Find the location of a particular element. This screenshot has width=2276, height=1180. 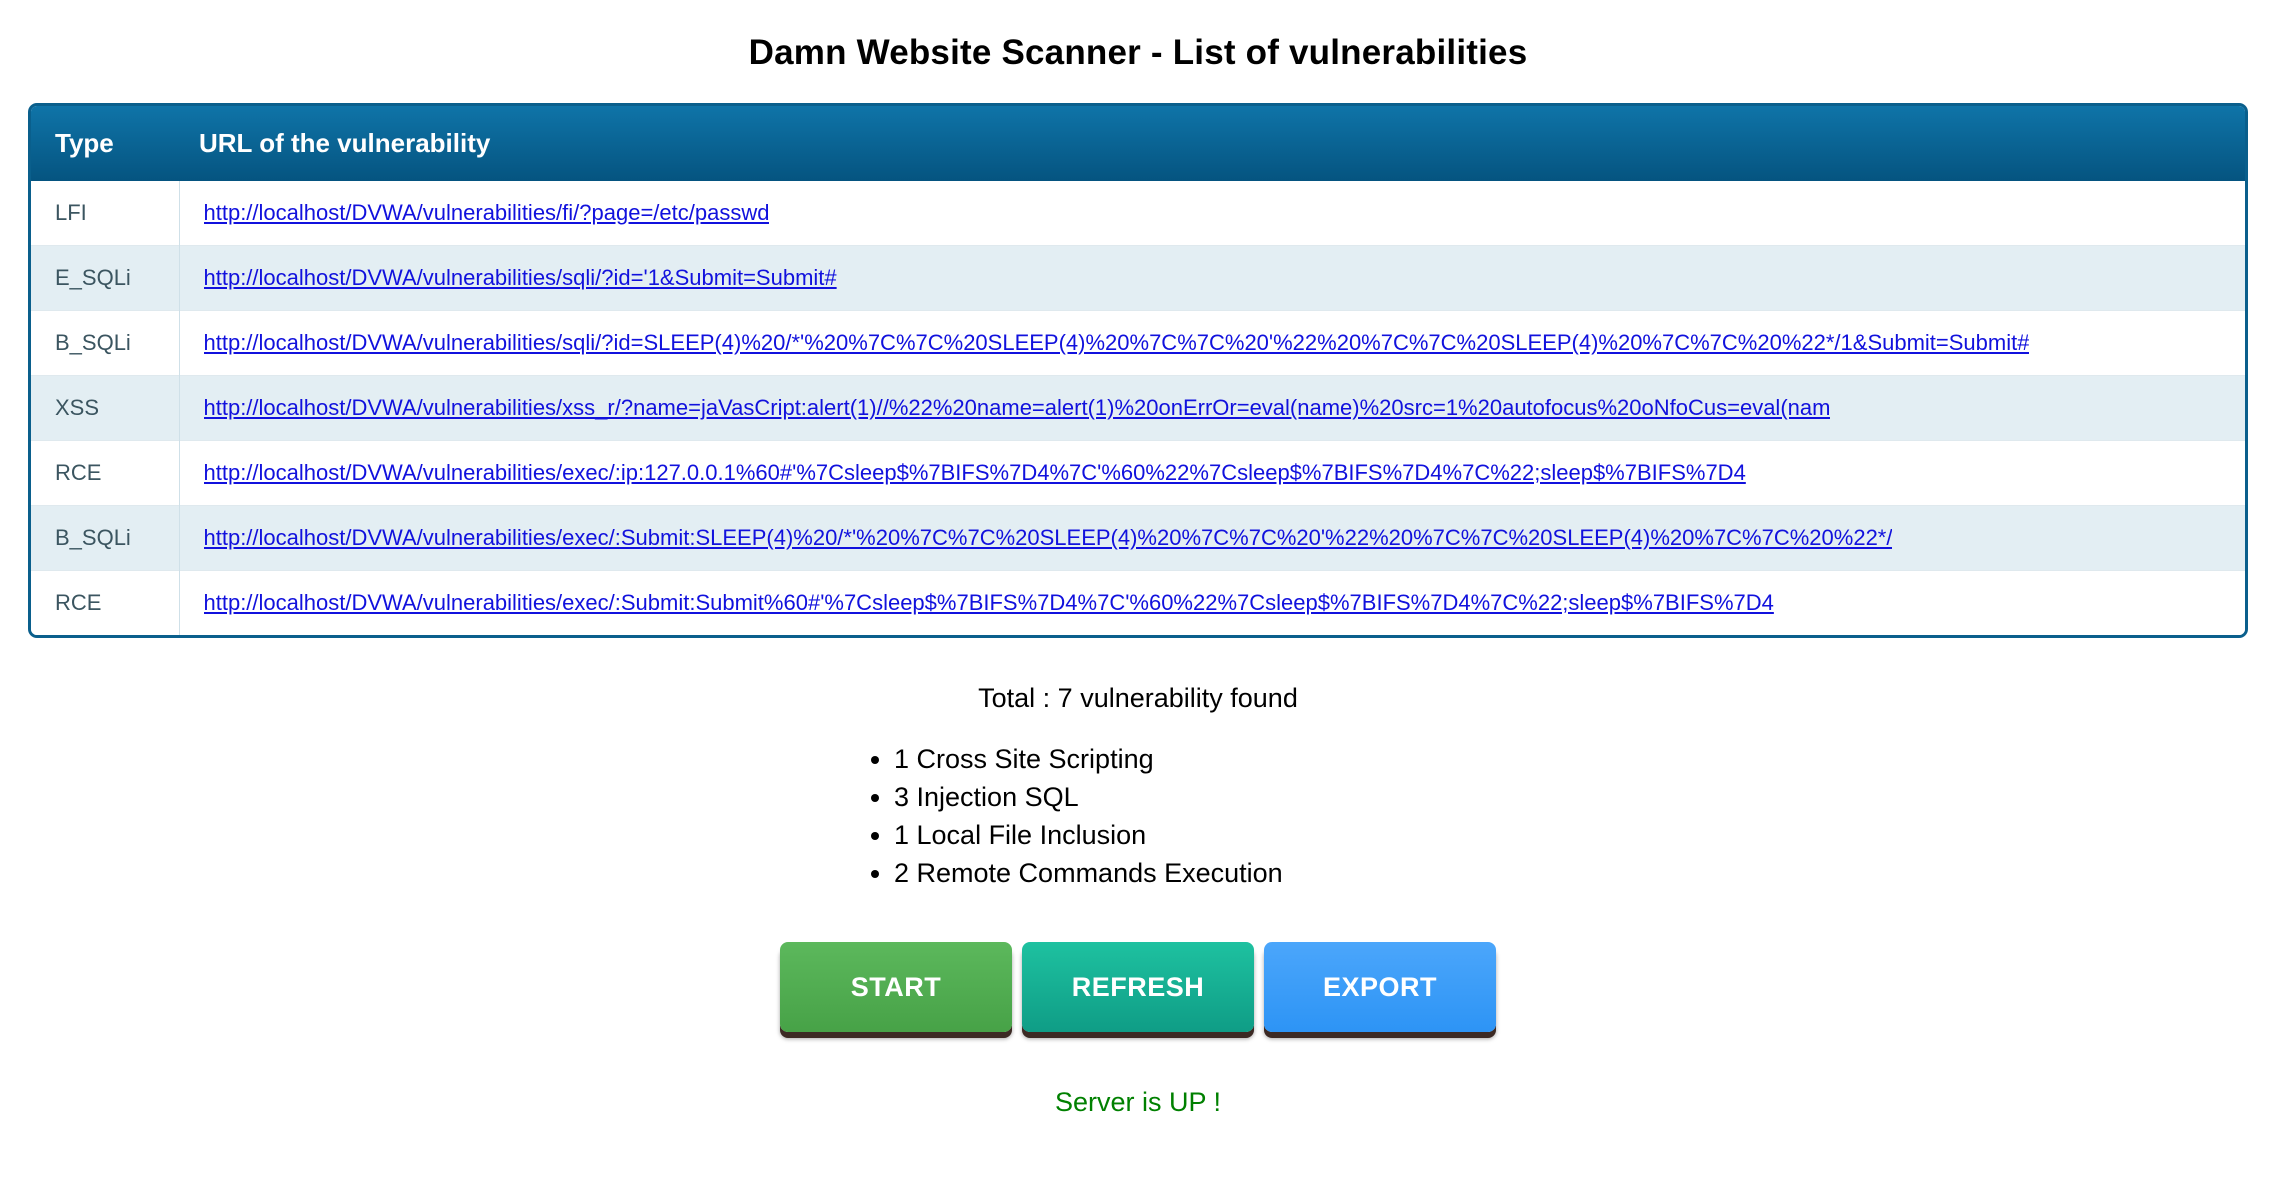

list-item: 2 Remote Commands Execution is located at coordinates (1156, 873).